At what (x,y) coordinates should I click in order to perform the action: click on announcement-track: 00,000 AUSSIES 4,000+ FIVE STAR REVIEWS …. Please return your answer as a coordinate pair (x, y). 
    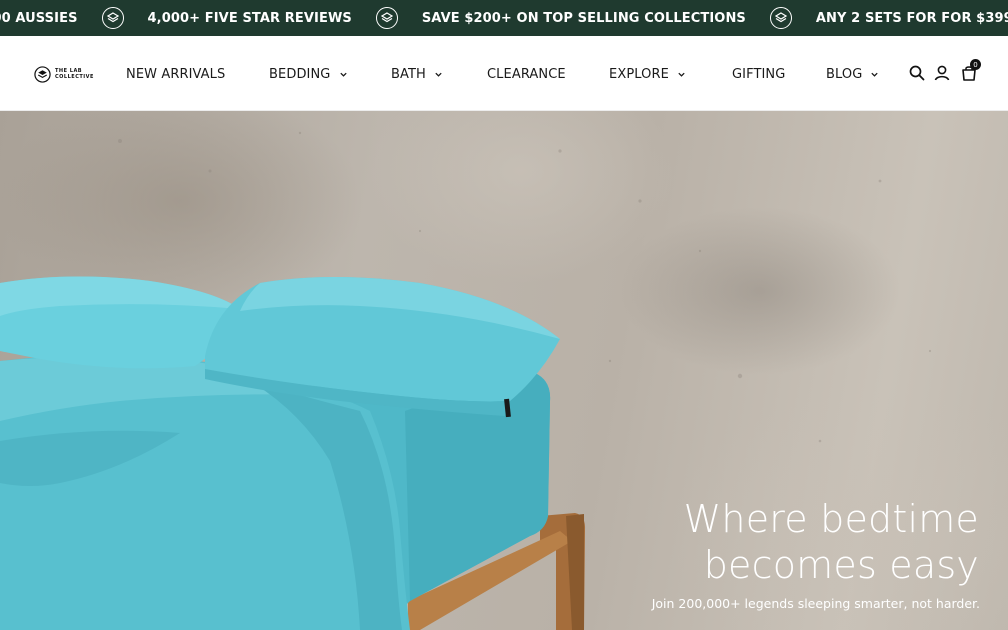
    Looking at the image, I should click on (504, 18).